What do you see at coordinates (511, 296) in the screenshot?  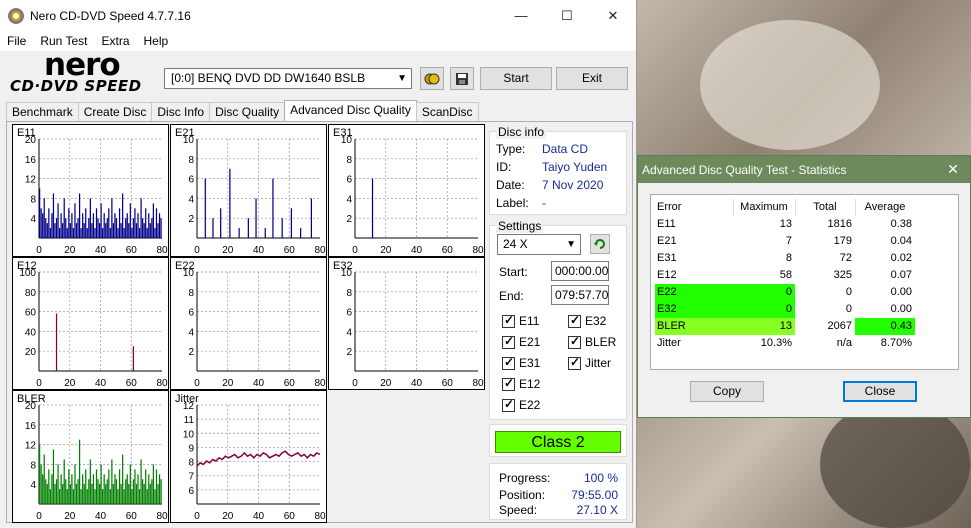 I see `end-label: End:` at bounding box center [511, 296].